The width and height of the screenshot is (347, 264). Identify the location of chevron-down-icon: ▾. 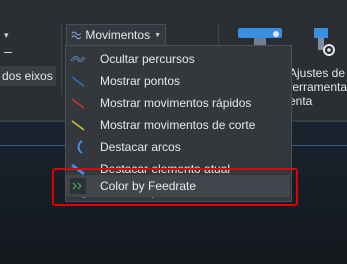
(6, 35).